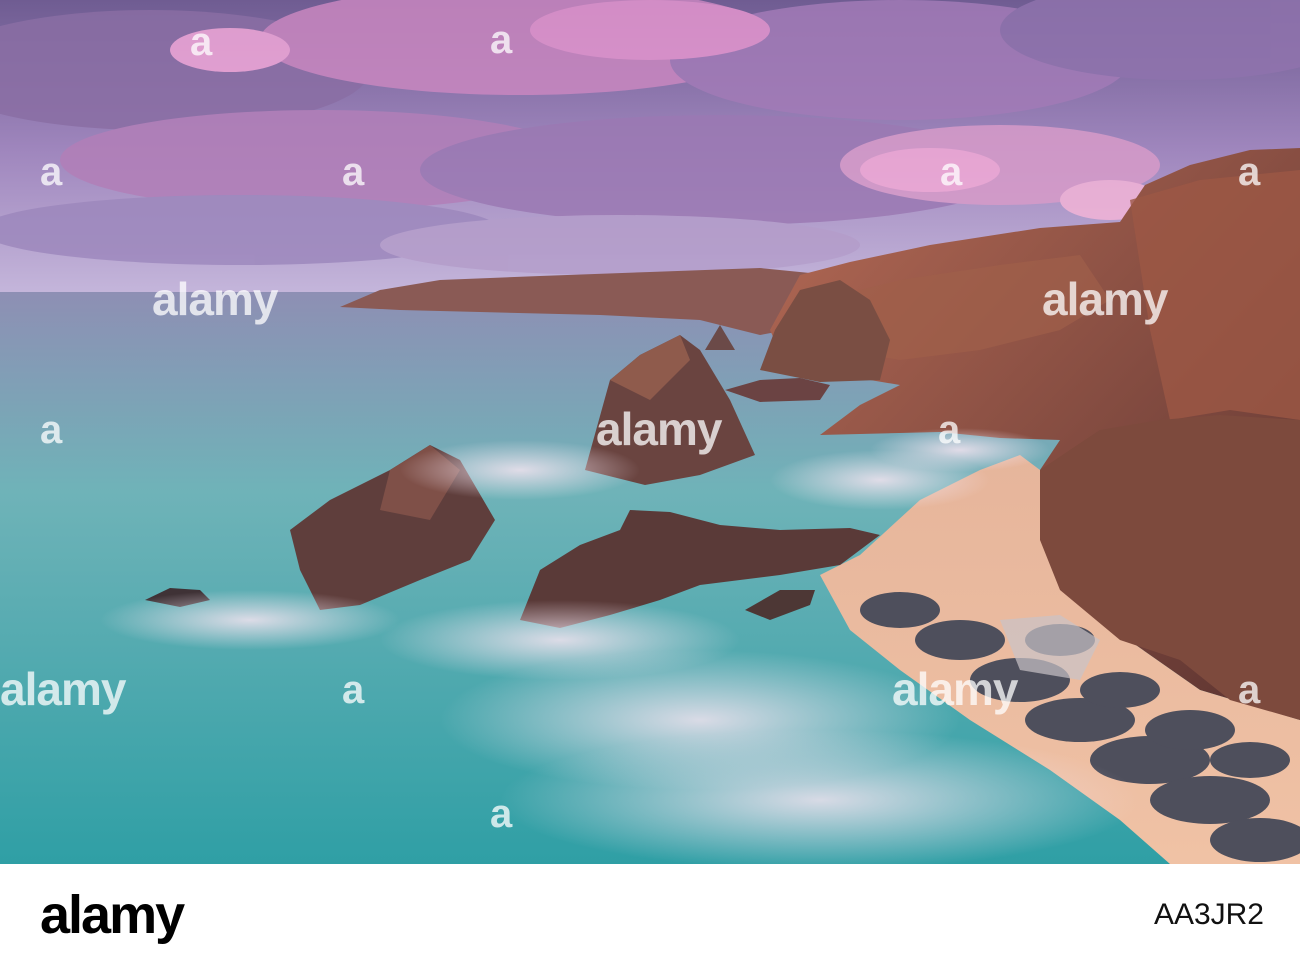 The image size is (1300, 954). What do you see at coordinates (112, 915) in the screenshot?
I see `alamy-logo: alamy` at bounding box center [112, 915].